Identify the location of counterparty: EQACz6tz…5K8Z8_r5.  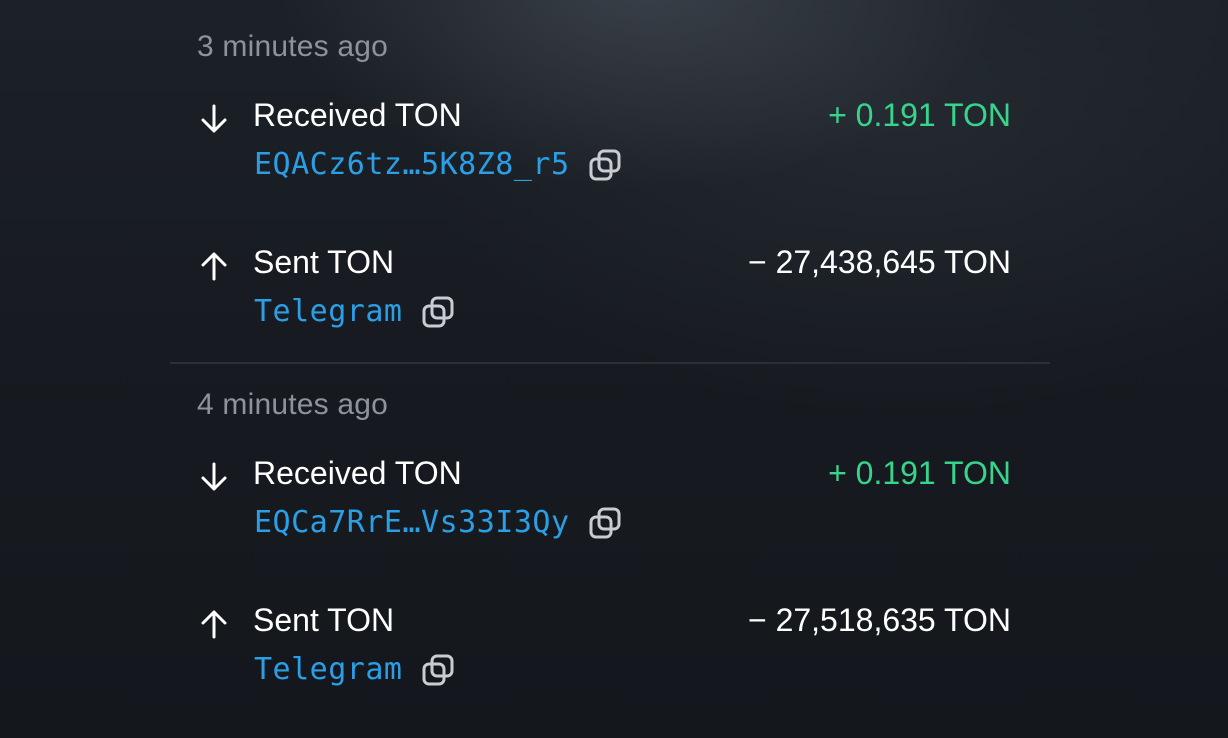
(438, 164).